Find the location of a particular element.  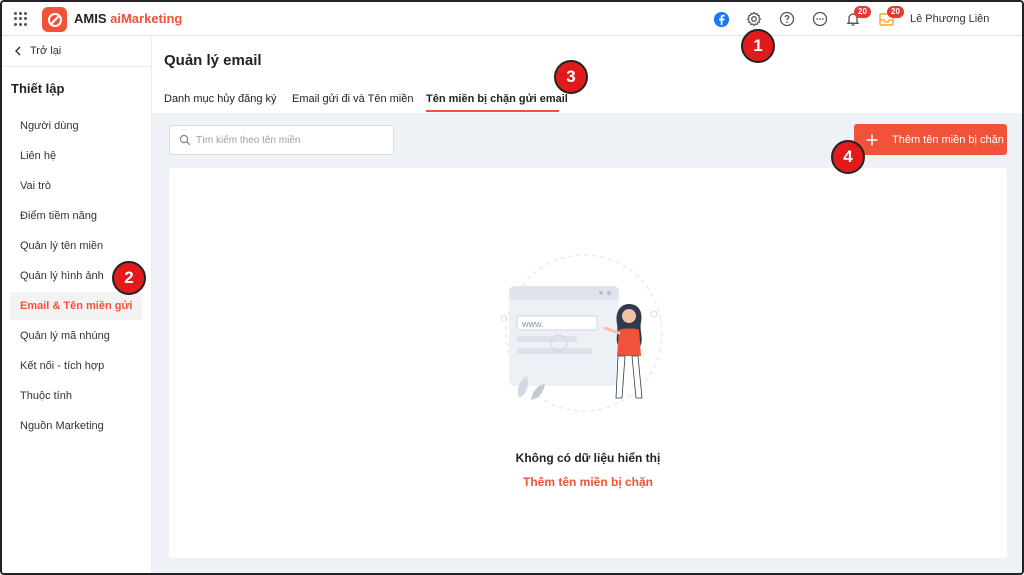

top-bar: AMIS aiMarketing 20 20 Lê Phương Liên is located at coordinates (512, 19).